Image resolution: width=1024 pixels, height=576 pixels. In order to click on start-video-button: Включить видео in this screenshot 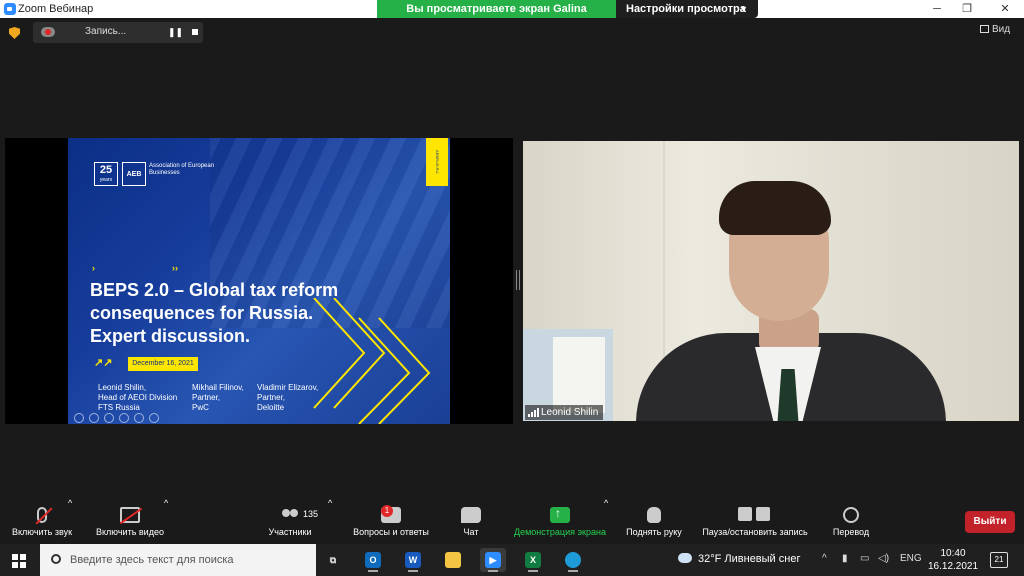, I will do `click(130, 521)`.